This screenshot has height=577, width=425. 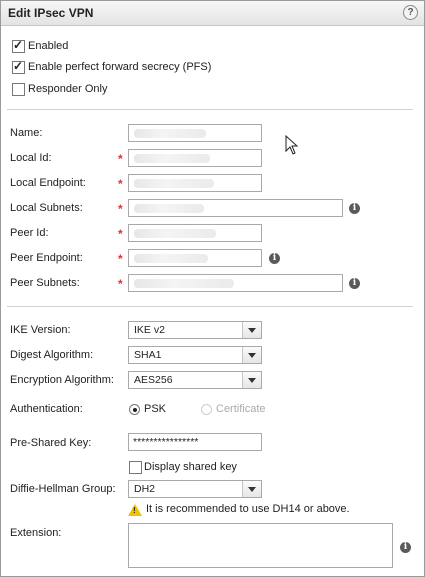 I want to click on mouse-pointer-icon, so click(x=292, y=145).